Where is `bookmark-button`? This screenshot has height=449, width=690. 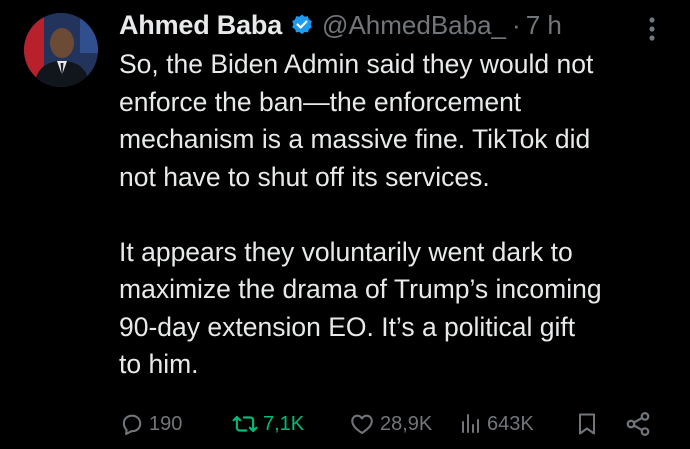 bookmark-button is located at coordinates (587, 424).